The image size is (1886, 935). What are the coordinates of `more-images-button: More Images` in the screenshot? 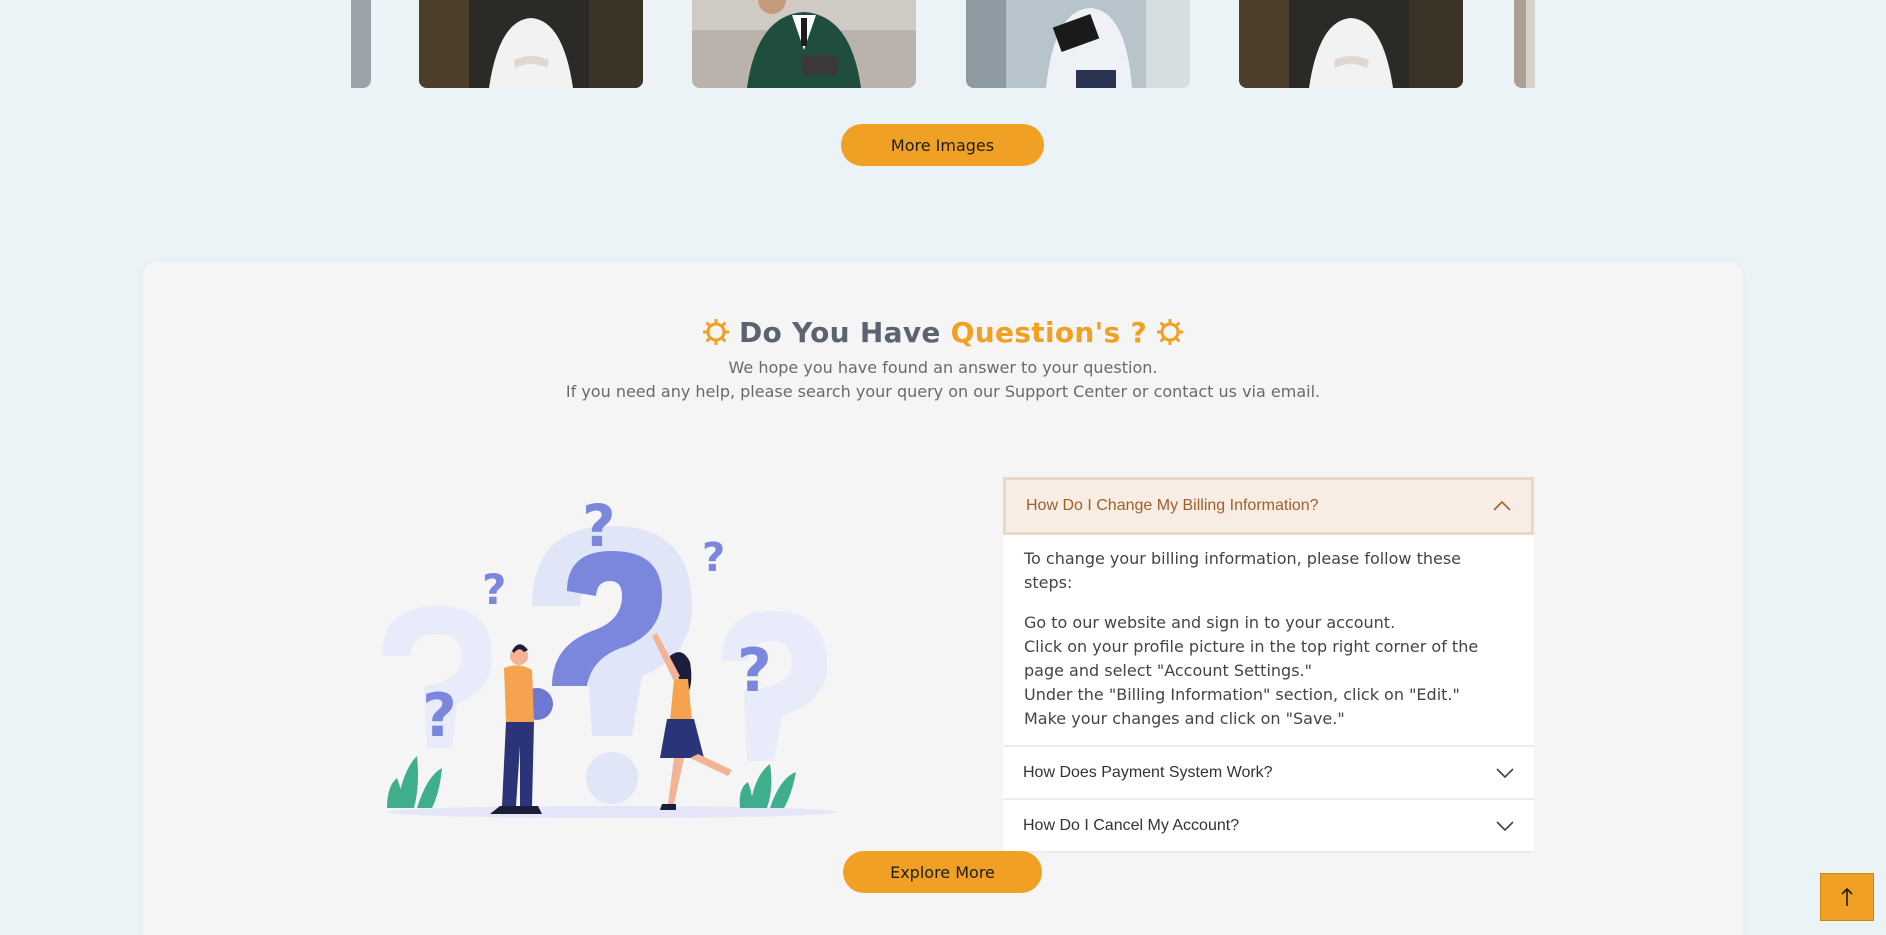 It's located at (942, 145).